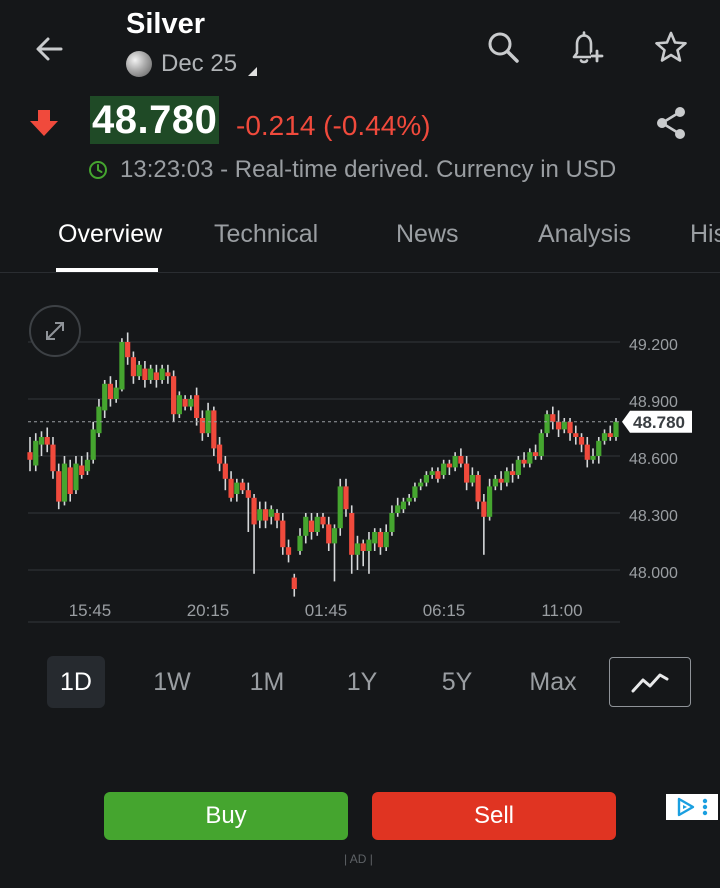 Image resolution: width=720 pixels, height=888 pixels. I want to click on contract-label: Dec 25, so click(199, 63).